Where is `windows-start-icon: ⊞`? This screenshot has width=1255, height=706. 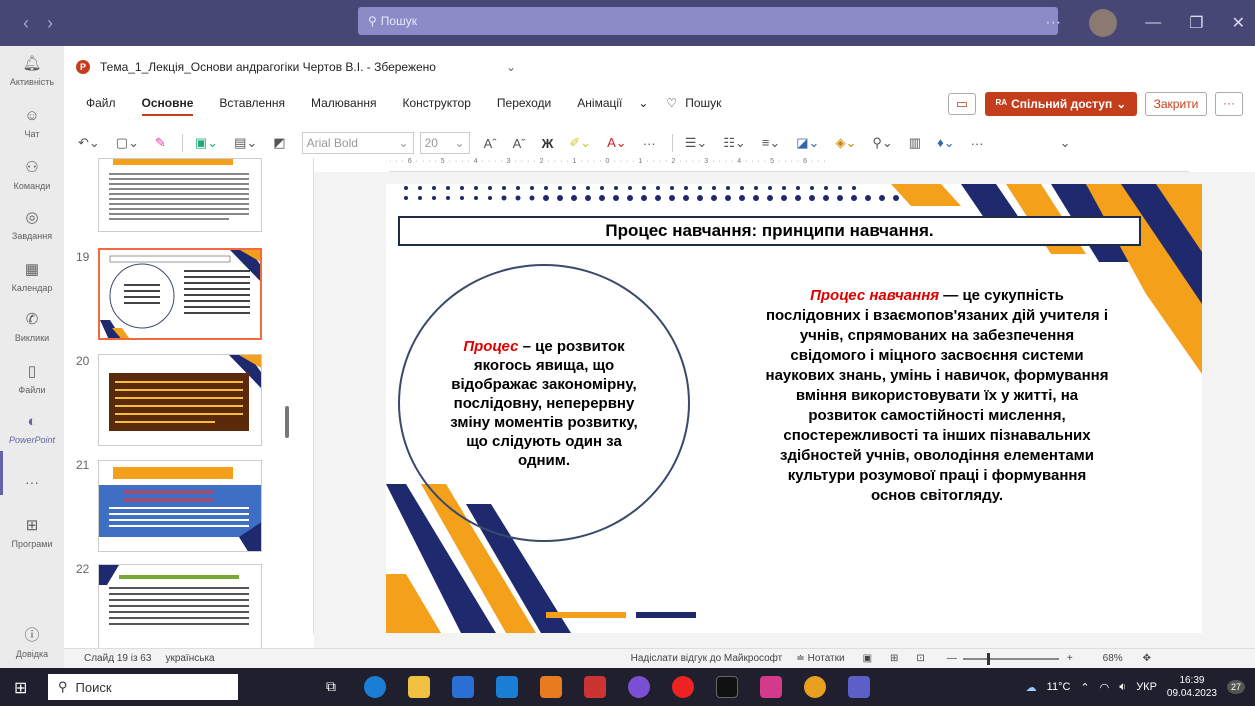
windows-start-icon: ⊞ is located at coordinates (20, 688).